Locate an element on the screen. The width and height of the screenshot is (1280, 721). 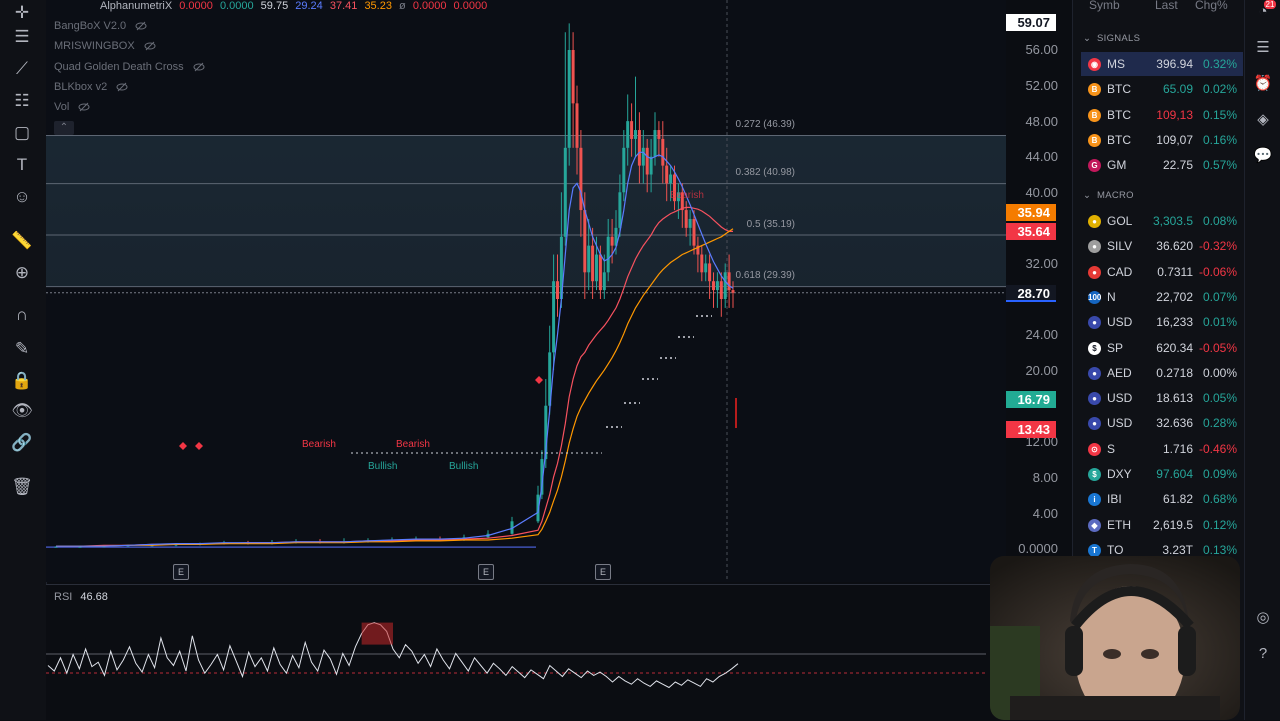
watchlist-row: B BTC 109,13 0.15% is located at coordinates (1162, 115).